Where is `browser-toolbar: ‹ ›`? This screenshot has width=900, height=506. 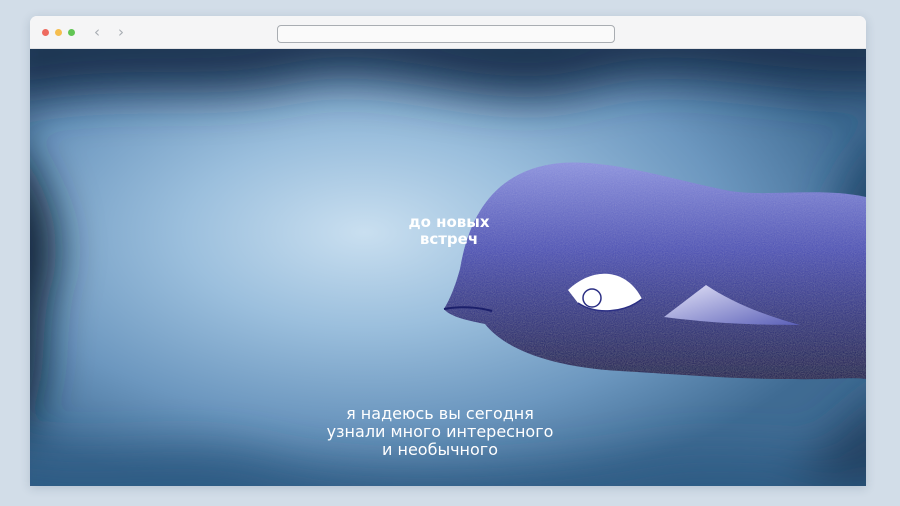
browser-toolbar: ‹ › is located at coordinates (448, 32).